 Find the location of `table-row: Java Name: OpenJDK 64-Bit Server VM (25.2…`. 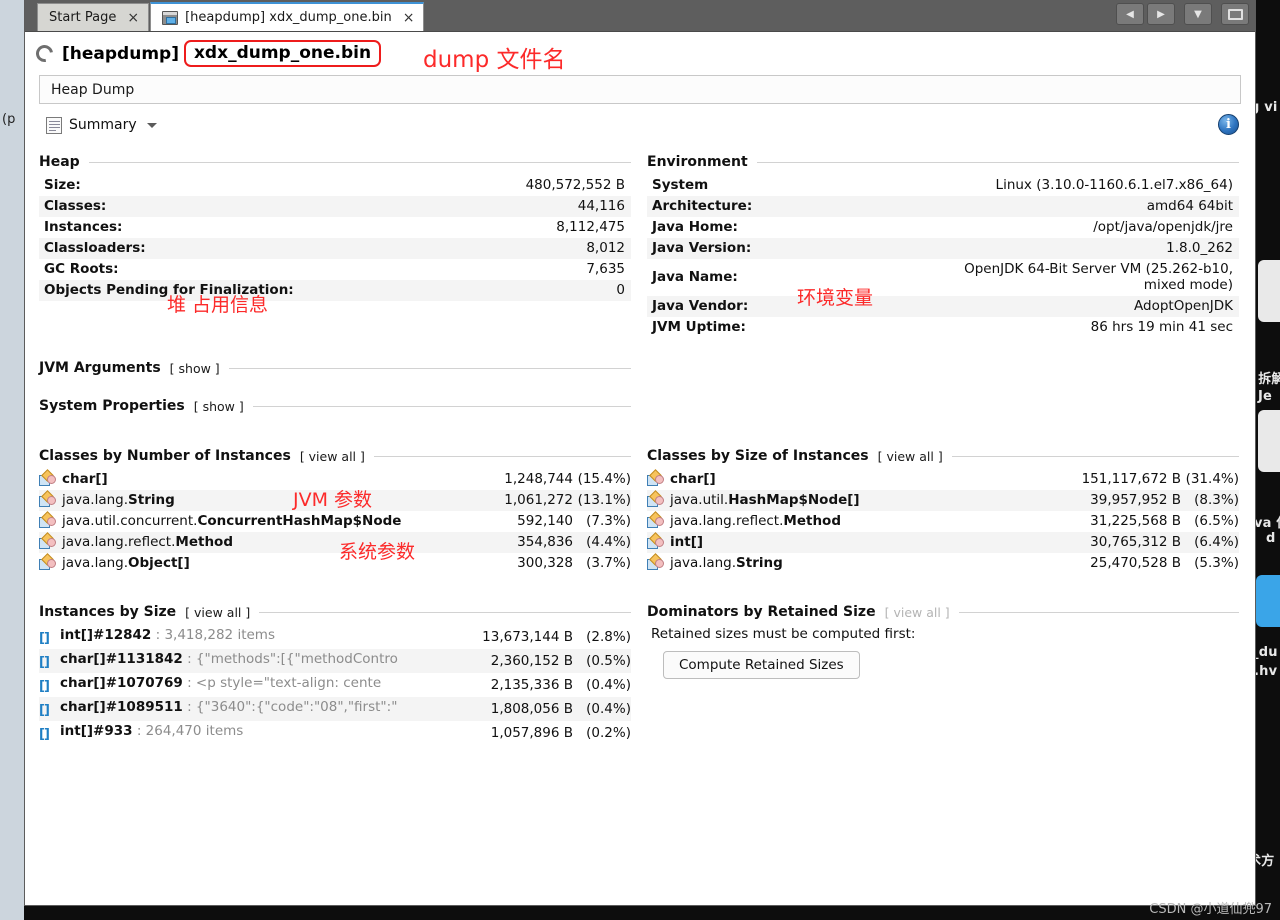

table-row: Java Name: OpenJDK 64-Bit Server VM (25.2… is located at coordinates (943, 277).